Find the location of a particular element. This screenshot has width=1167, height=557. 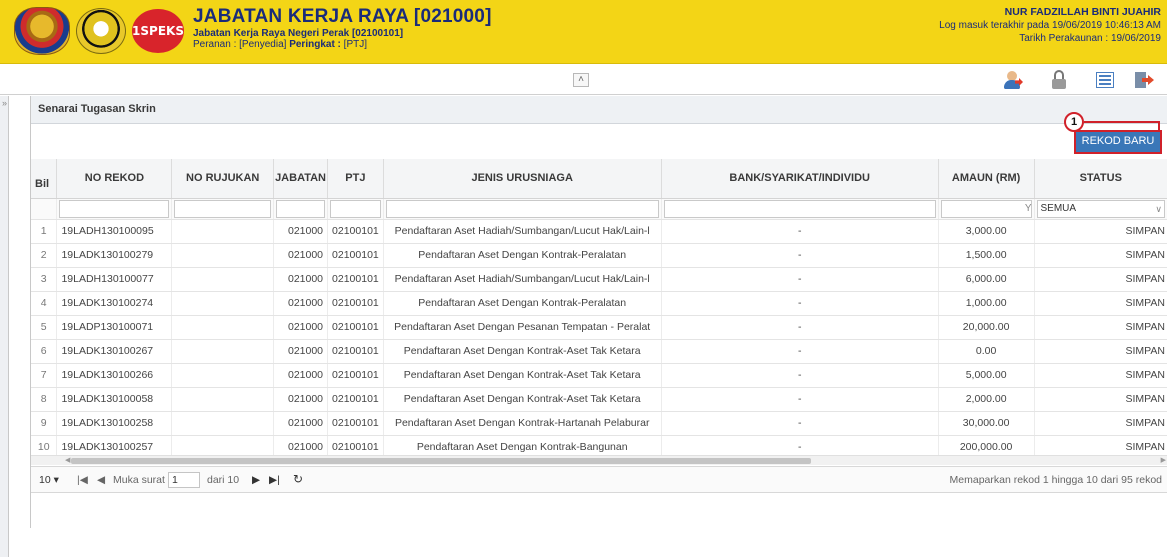

col-header-bank: BANK/SYARIKAT/INDIVIDU is located at coordinates (800, 179).